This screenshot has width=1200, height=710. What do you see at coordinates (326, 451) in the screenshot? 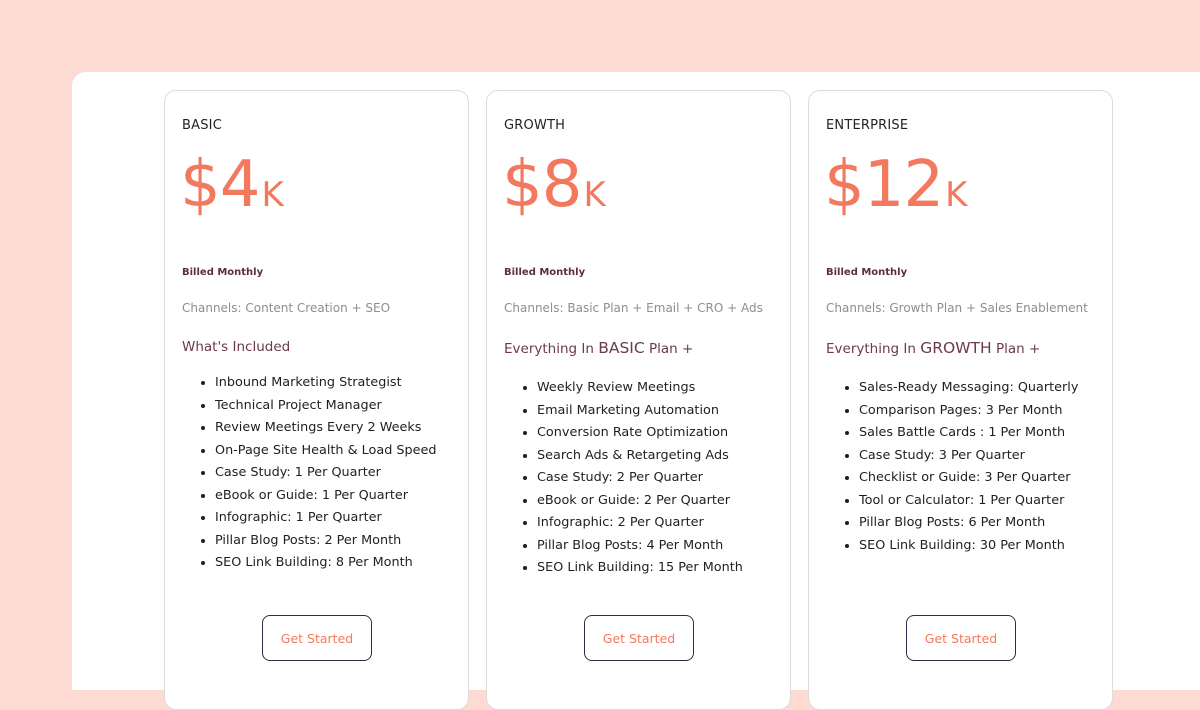
I see `feature-item: On-Page Site Health & Load Speed` at bounding box center [326, 451].